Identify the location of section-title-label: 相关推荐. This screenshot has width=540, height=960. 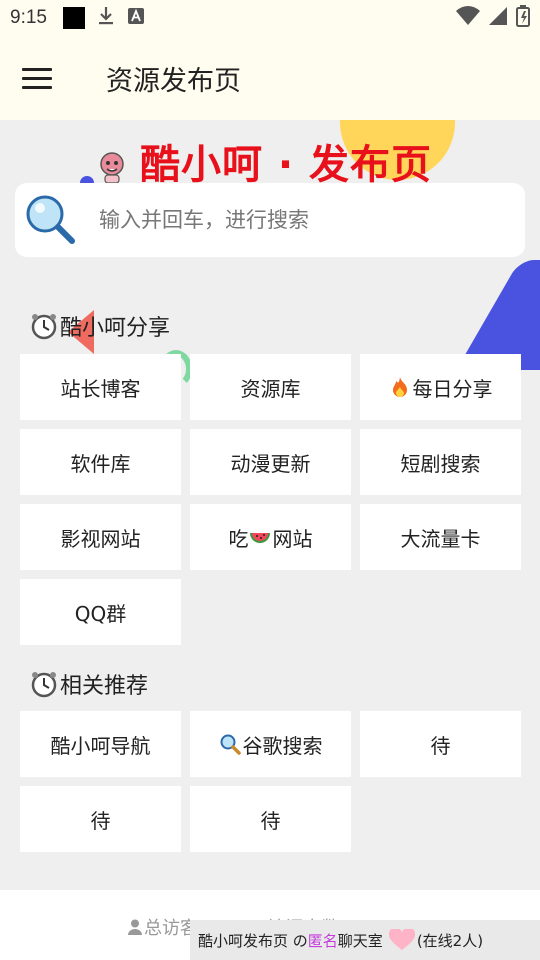
(104, 686).